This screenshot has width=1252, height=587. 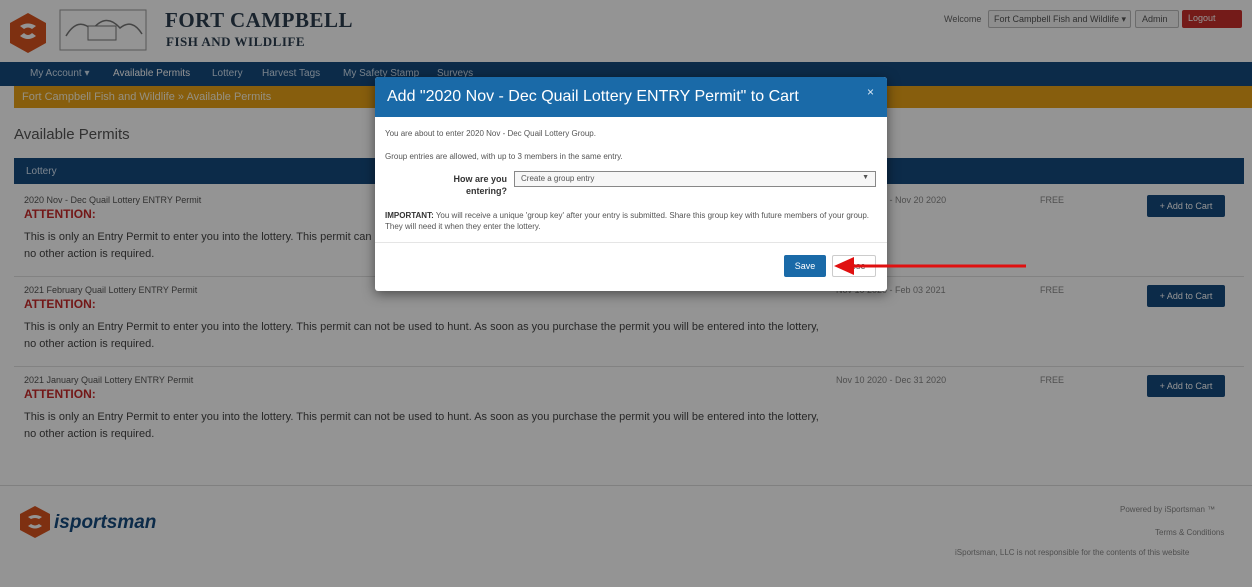 I want to click on entry-type-label: How are you entering?, so click(x=480, y=185).